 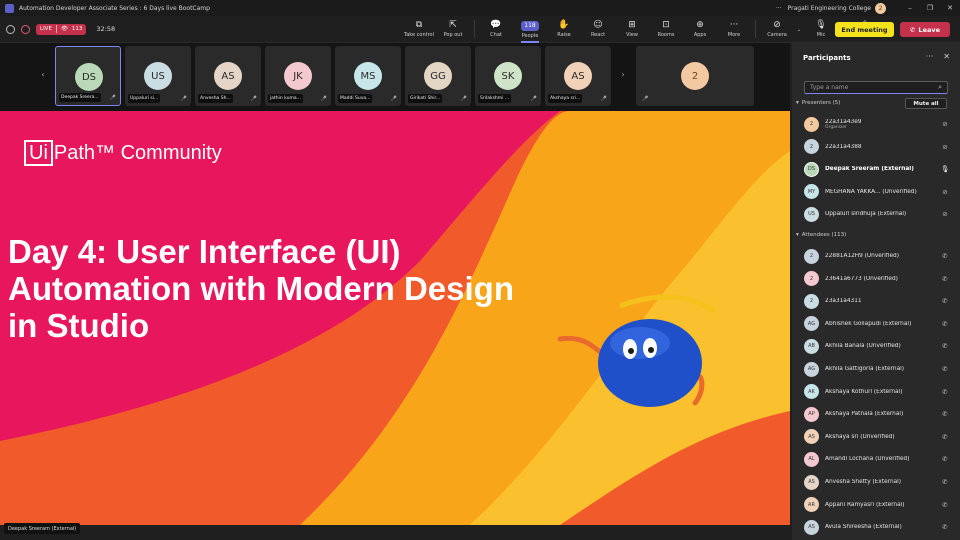 I want to click on end-meeting-button: End meeting, so click(x=864, y=29).